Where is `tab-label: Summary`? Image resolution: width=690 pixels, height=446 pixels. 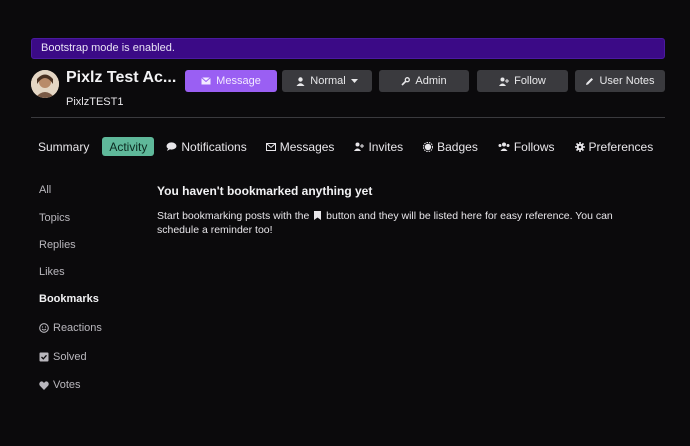 tab-label: Summary is located at coordinates (64, 146).